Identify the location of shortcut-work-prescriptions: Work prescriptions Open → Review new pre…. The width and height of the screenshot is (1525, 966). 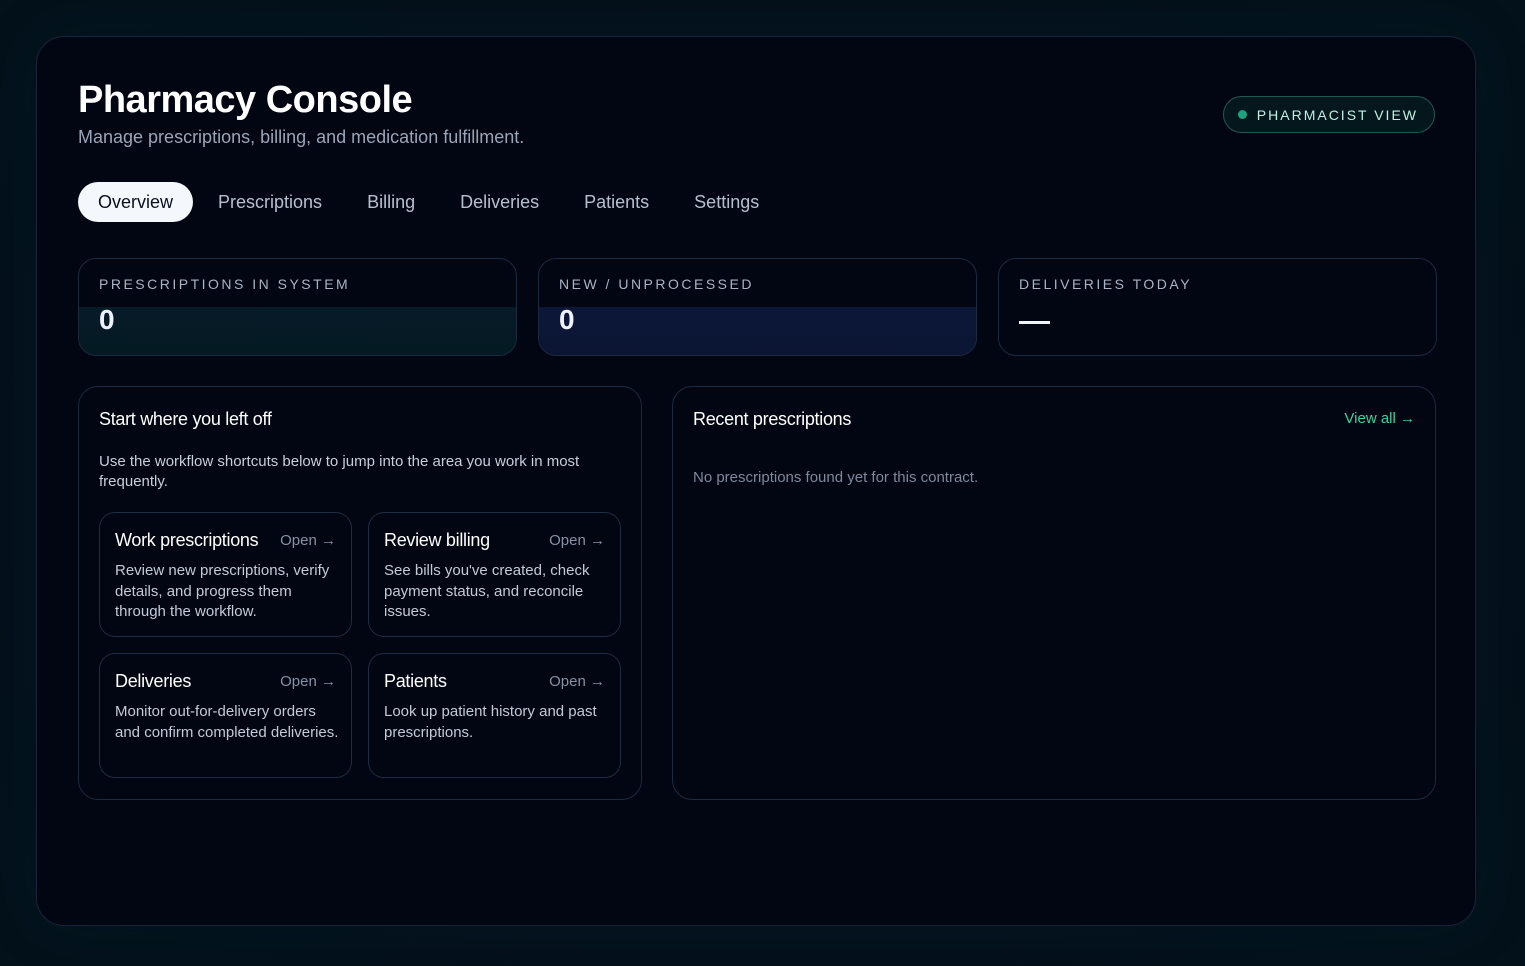
(225, 574).